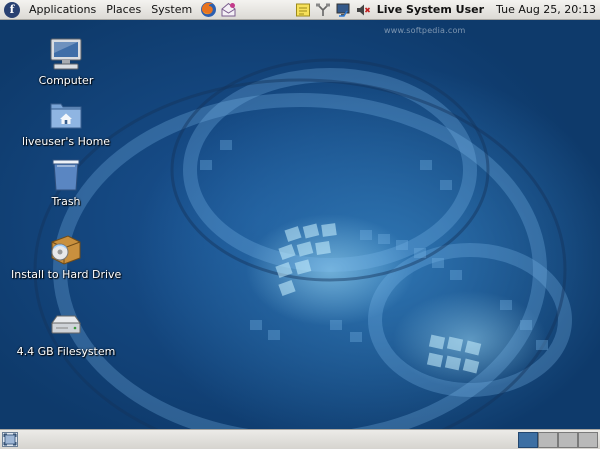  Describe the element at coordinates (66, 54) in the screenshot. I see `computer-icon` at that location.